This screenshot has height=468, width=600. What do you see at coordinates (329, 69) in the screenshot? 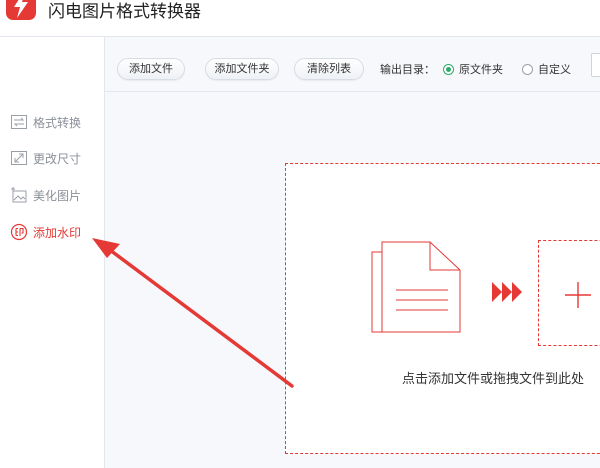
I see `clear-list-button: 清除列表` at bounding box center [329, 69].